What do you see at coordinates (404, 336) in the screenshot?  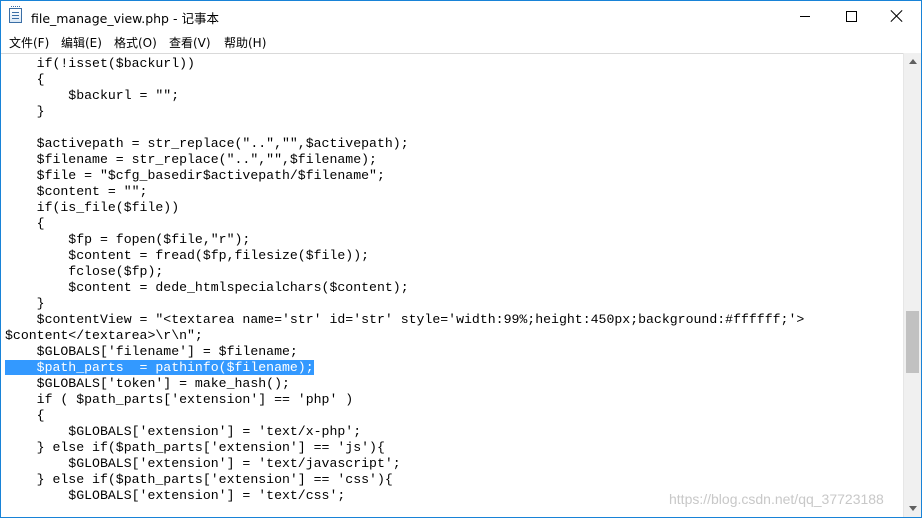 I see `code-line: $content</textarea>\r\n";` at bounding box center [404, 336].